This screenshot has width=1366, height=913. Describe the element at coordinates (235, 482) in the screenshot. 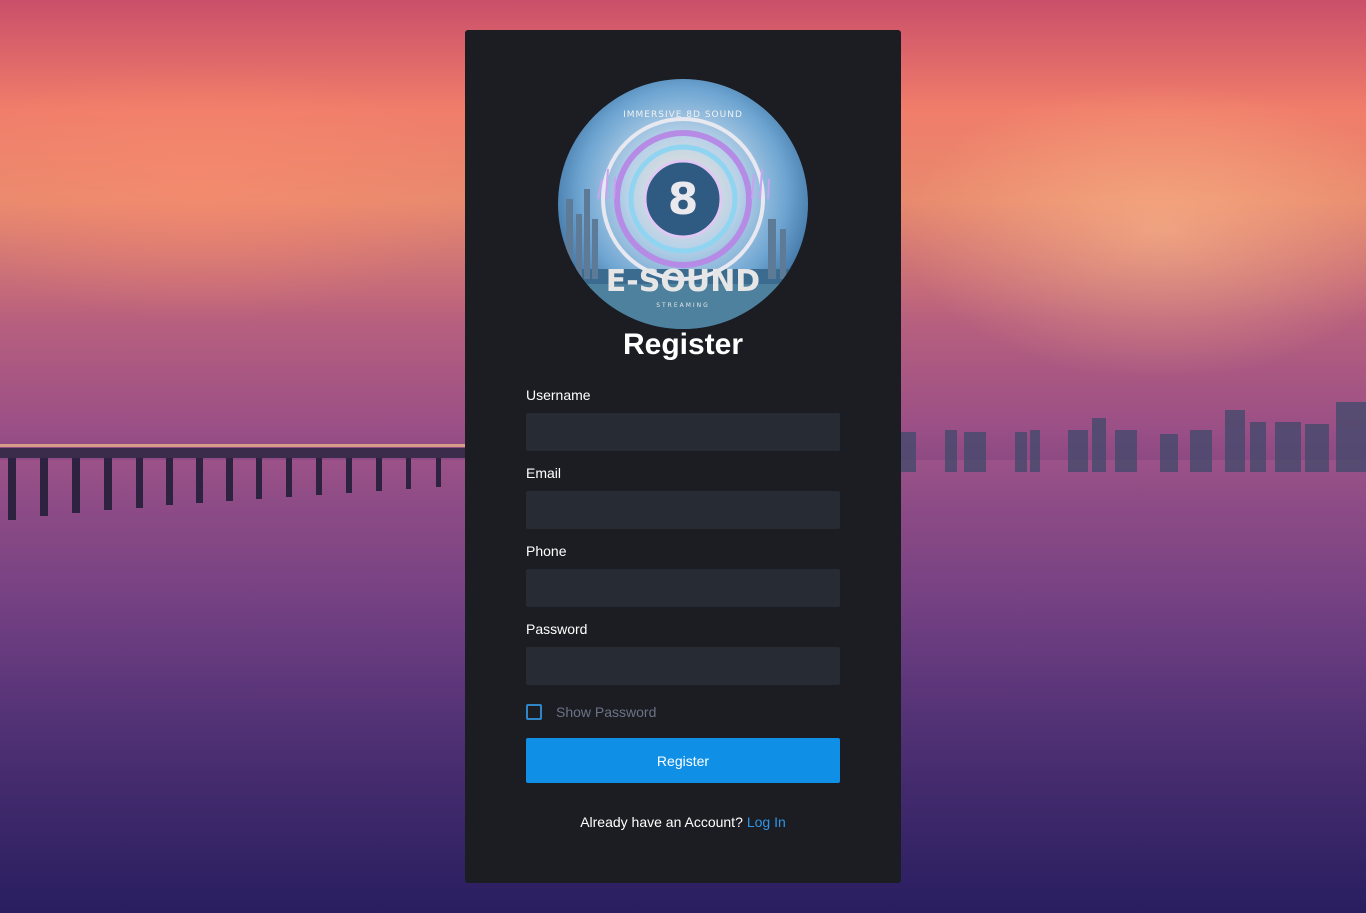

I see `bridge-silhouette` at that location.